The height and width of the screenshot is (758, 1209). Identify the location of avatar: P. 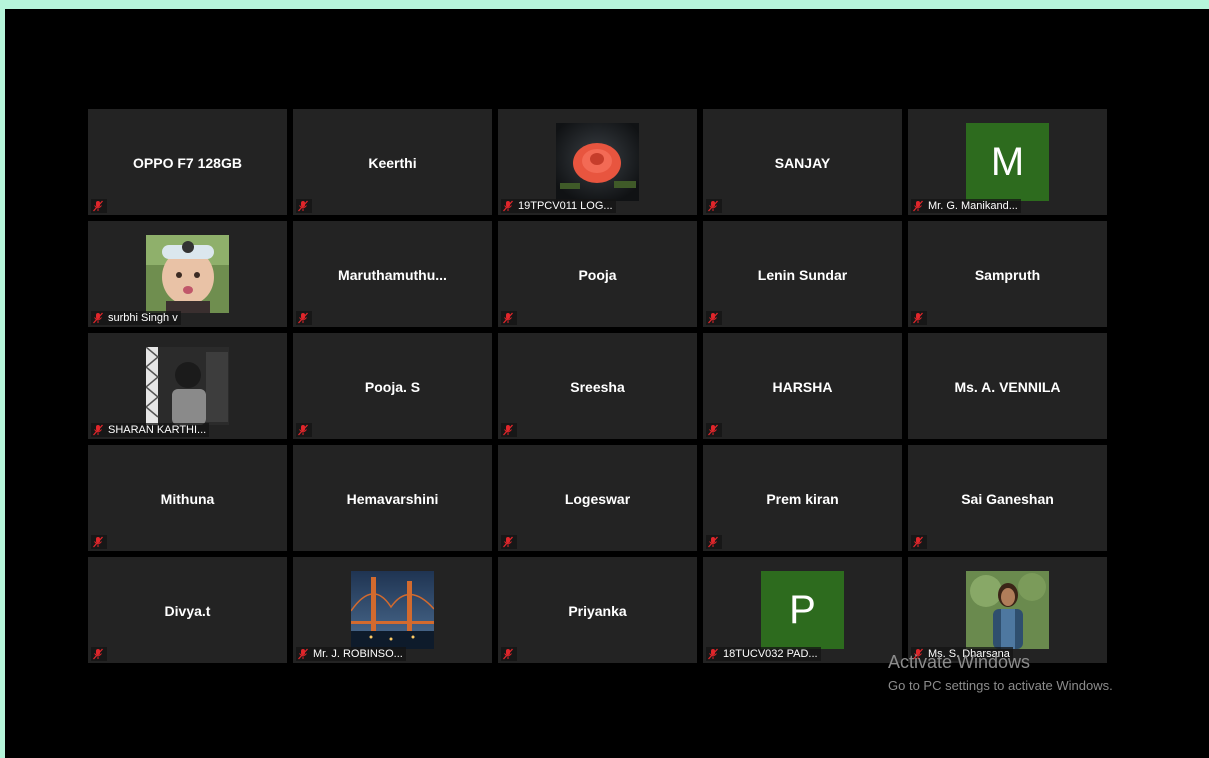
(802, 610).